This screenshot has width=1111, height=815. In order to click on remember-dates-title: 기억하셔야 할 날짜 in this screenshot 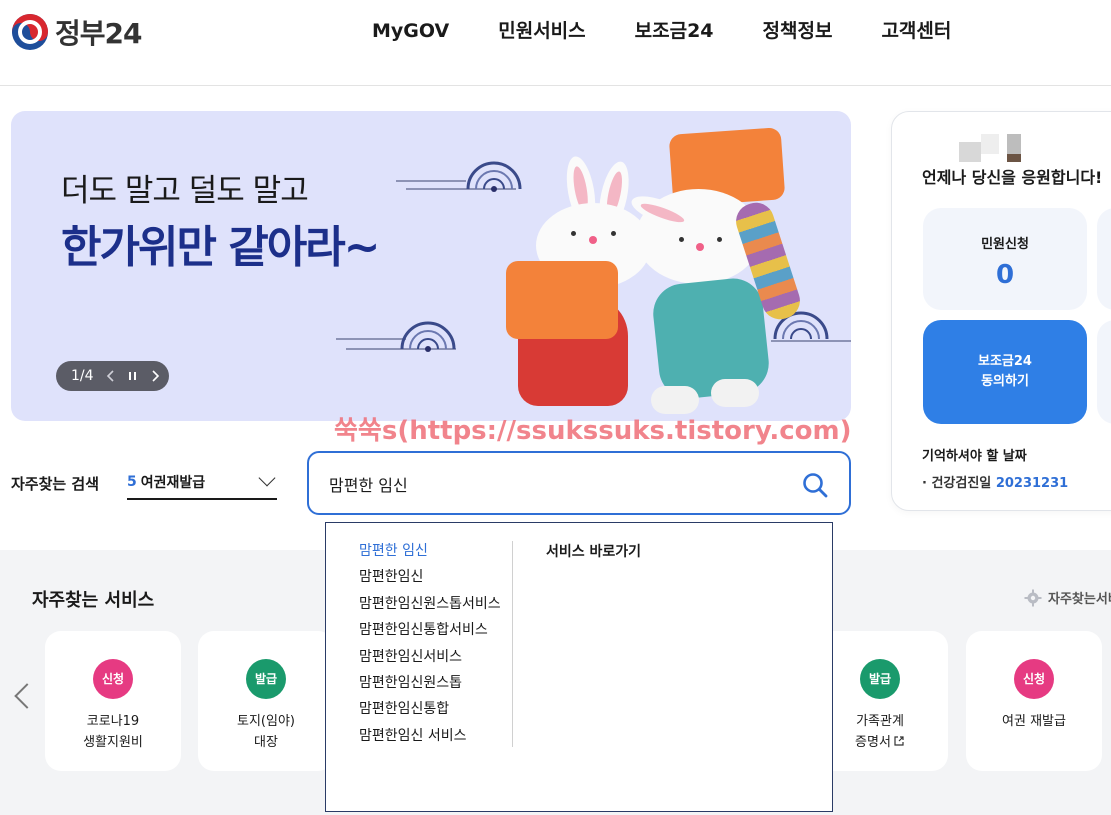, I will do `click(974, 456)`.